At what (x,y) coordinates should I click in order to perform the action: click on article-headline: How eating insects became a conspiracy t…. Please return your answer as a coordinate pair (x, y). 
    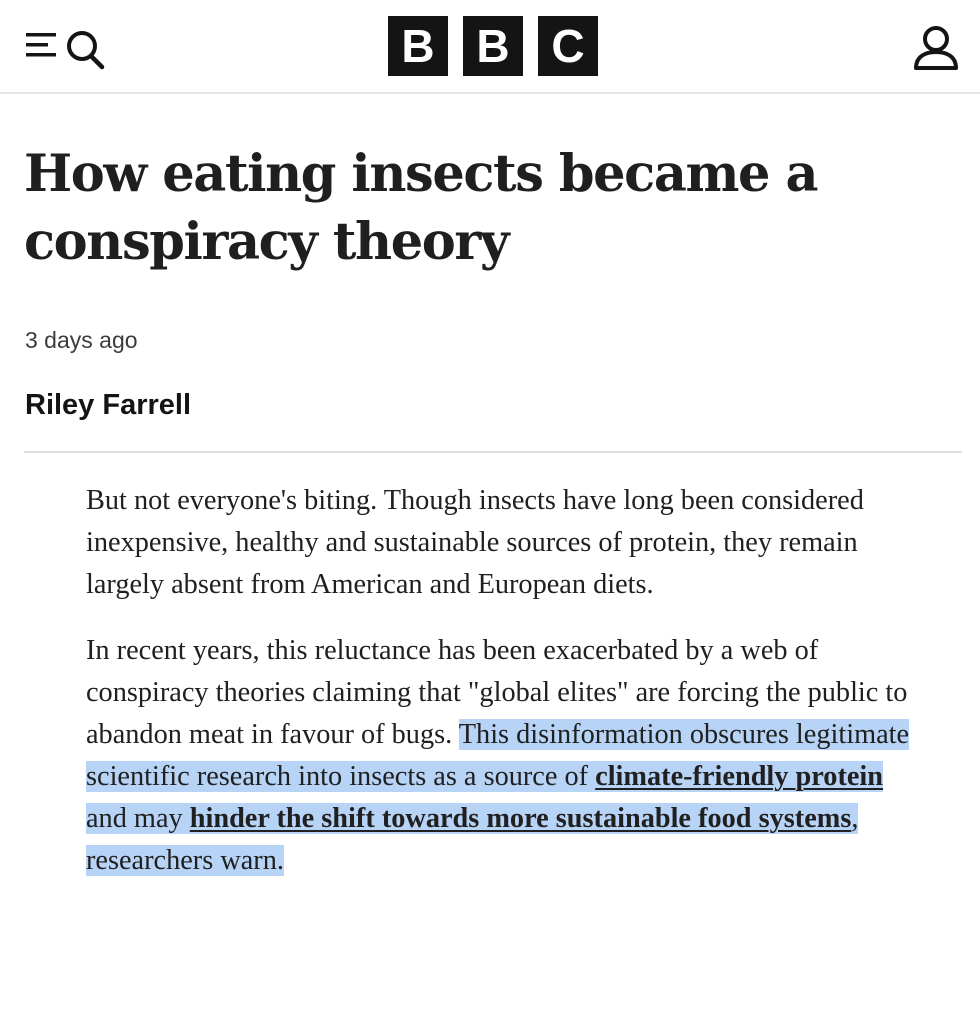
    Looking at the image, I should click on (421, 208).